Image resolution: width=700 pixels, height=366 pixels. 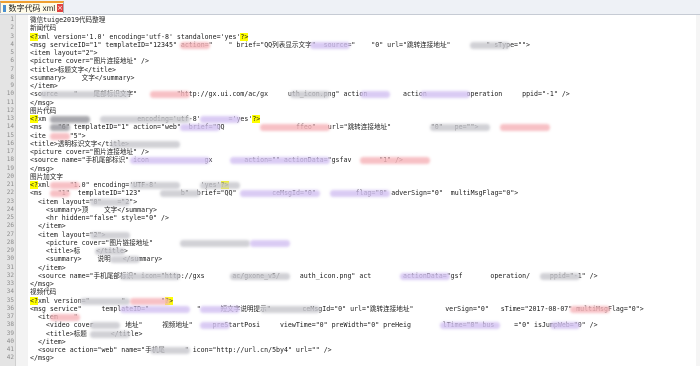 What do you see at coordinates (43, 292) in the screenshot?
I see `code-text: 视频代码` at bounding box center [43, 292].